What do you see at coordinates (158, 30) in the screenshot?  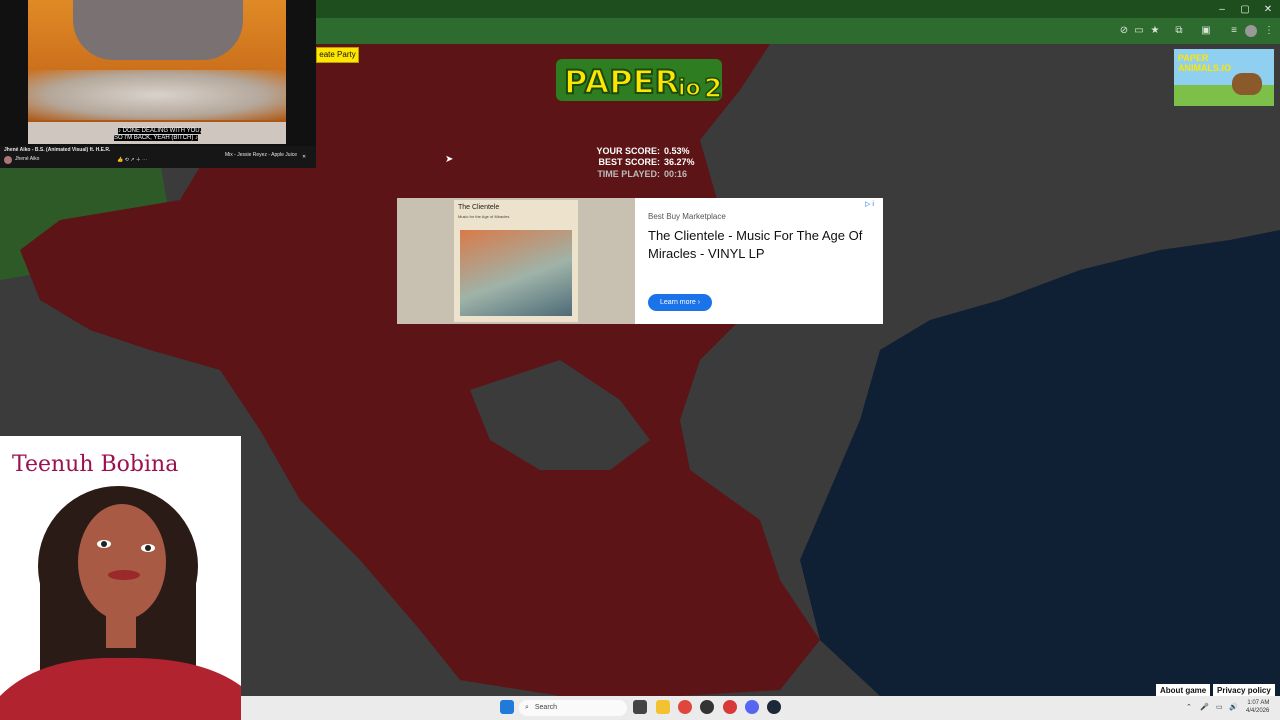 I see `video-car` at bounding box center [158, 30].